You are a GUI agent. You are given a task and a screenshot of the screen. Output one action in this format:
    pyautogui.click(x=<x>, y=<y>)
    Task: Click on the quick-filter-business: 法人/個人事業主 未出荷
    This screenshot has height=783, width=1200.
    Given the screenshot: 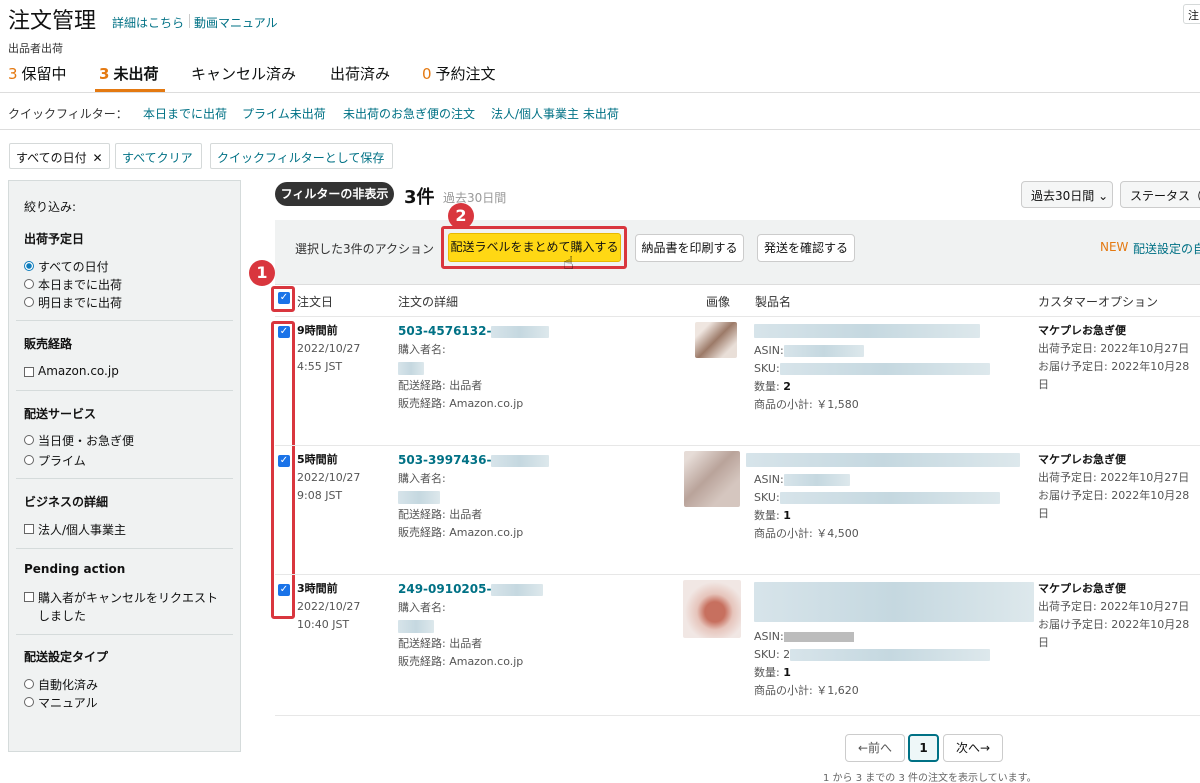 What is the action you would take?
    pyautogui.click(x=555, y=113)
    